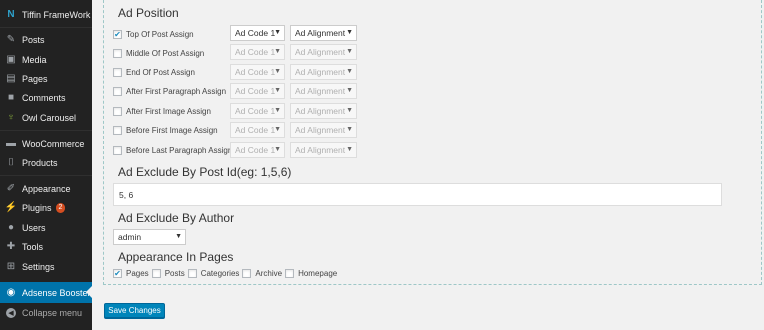  What do you see at coordinates (11, 39) in the screenshot?
I see `pushpin-icon: ✎` at bounding box center [11, 39].